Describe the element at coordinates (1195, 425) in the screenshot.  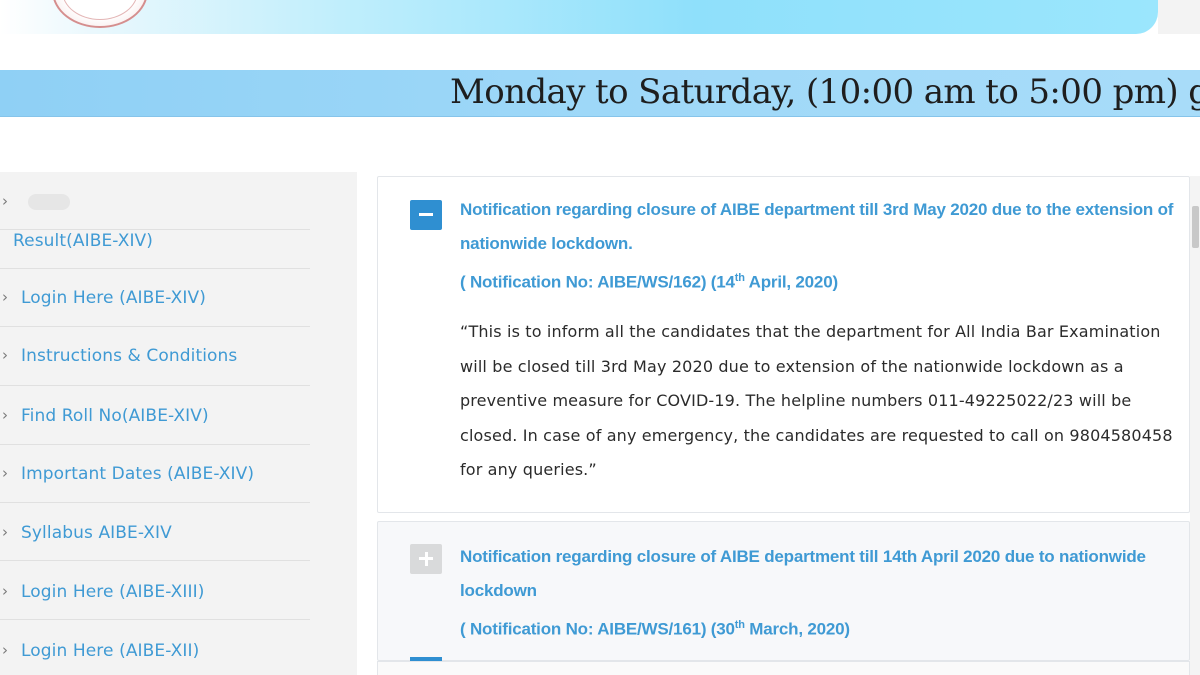
I see `scrollbar-track` at that location.